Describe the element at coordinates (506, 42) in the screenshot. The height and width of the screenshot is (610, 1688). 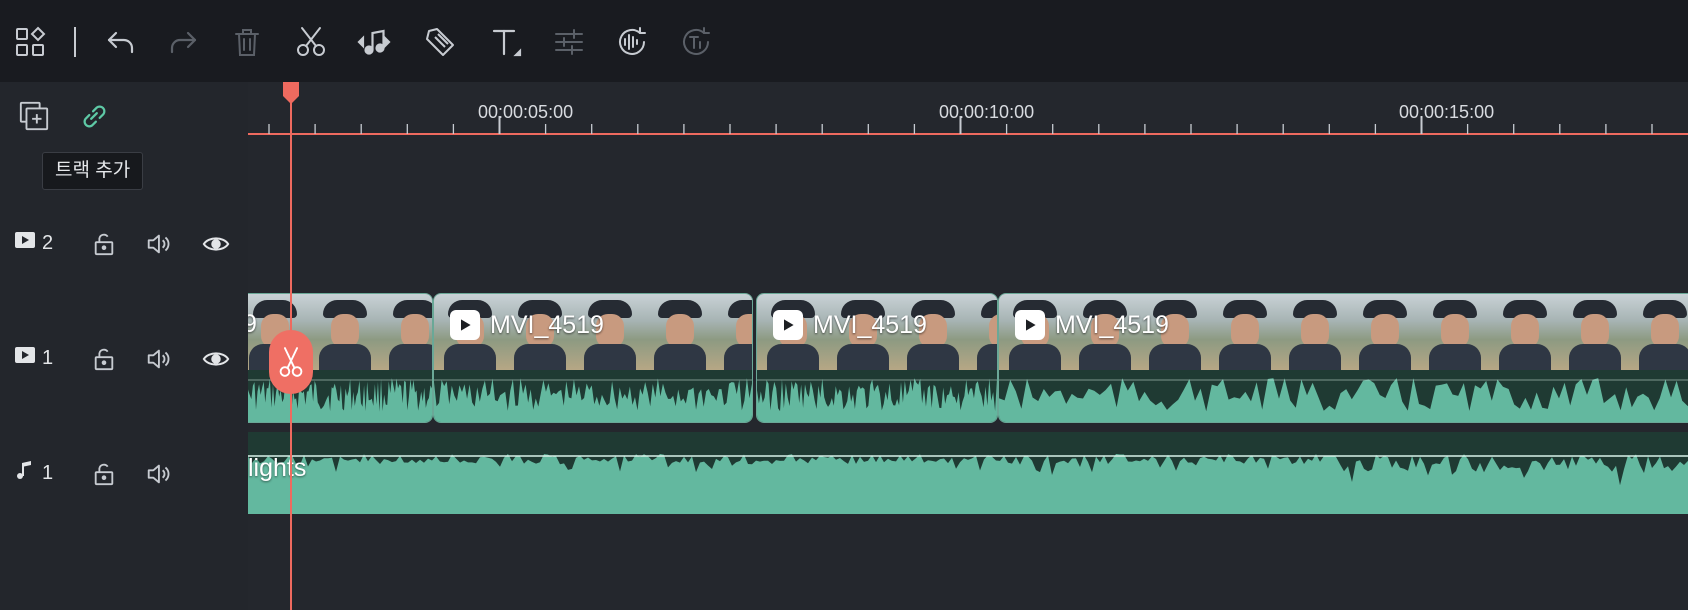
I see `text-title-icon` at that location.